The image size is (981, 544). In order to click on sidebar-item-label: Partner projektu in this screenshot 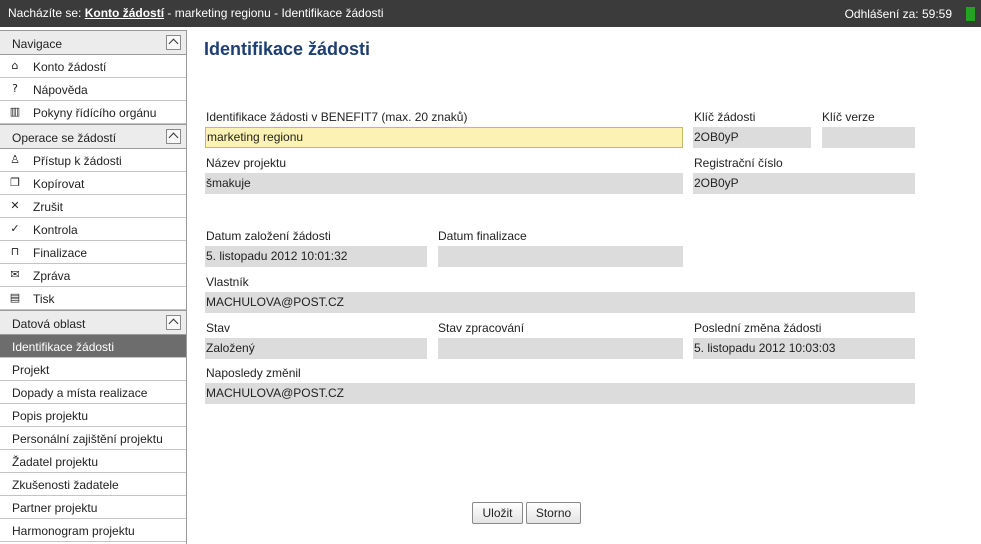, I will do `click(55, 508)`.